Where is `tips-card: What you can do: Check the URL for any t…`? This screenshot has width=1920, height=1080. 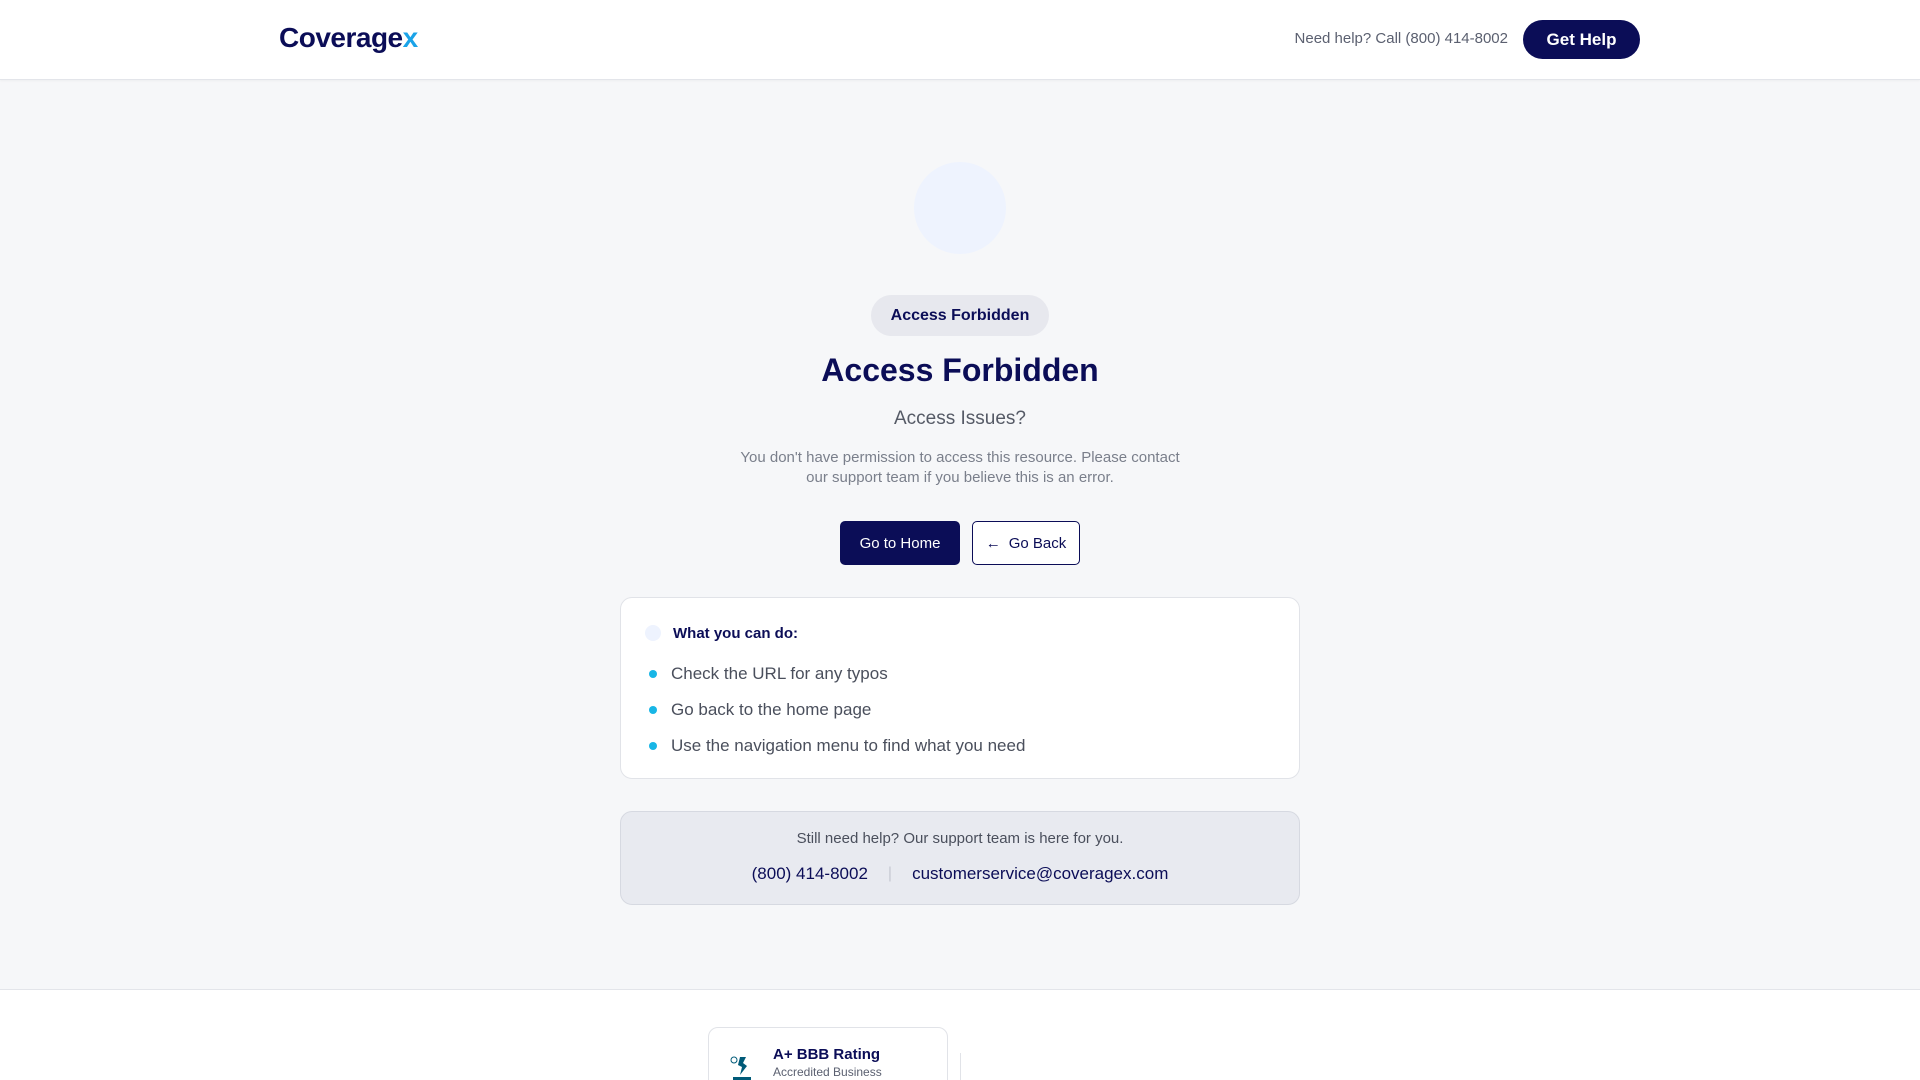
tips-card: What you can do: Check the URL for any t… is located at coordinates (960, 688).